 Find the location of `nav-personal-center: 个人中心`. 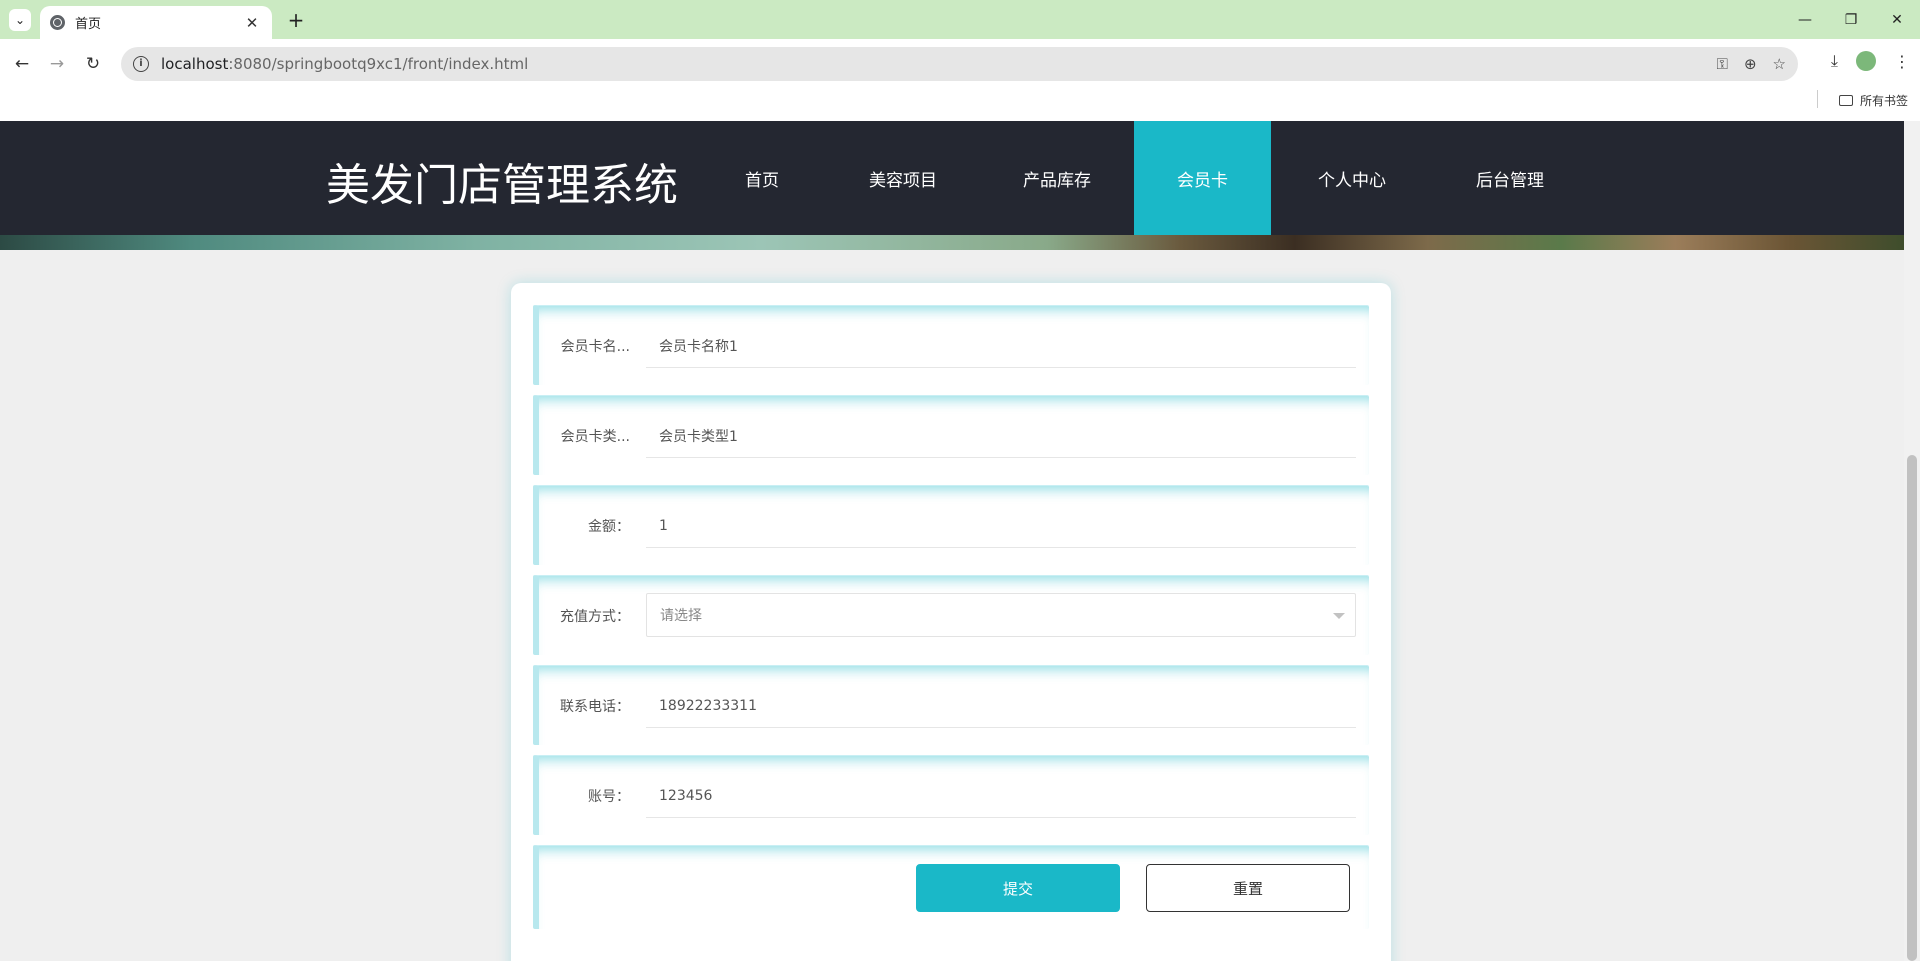

nav-personal-center: 个人中心 is located at coordinates (1352, 178).